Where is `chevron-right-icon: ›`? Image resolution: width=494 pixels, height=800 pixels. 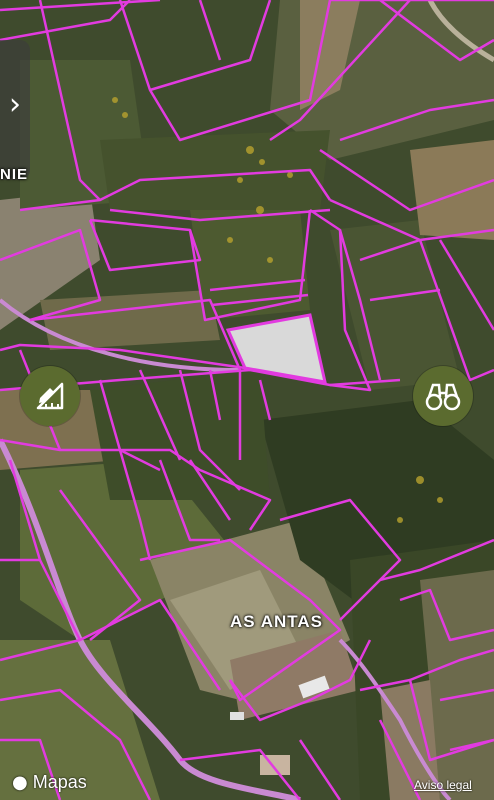 chevron-right-icon: › is located at coordinates (15, 104).